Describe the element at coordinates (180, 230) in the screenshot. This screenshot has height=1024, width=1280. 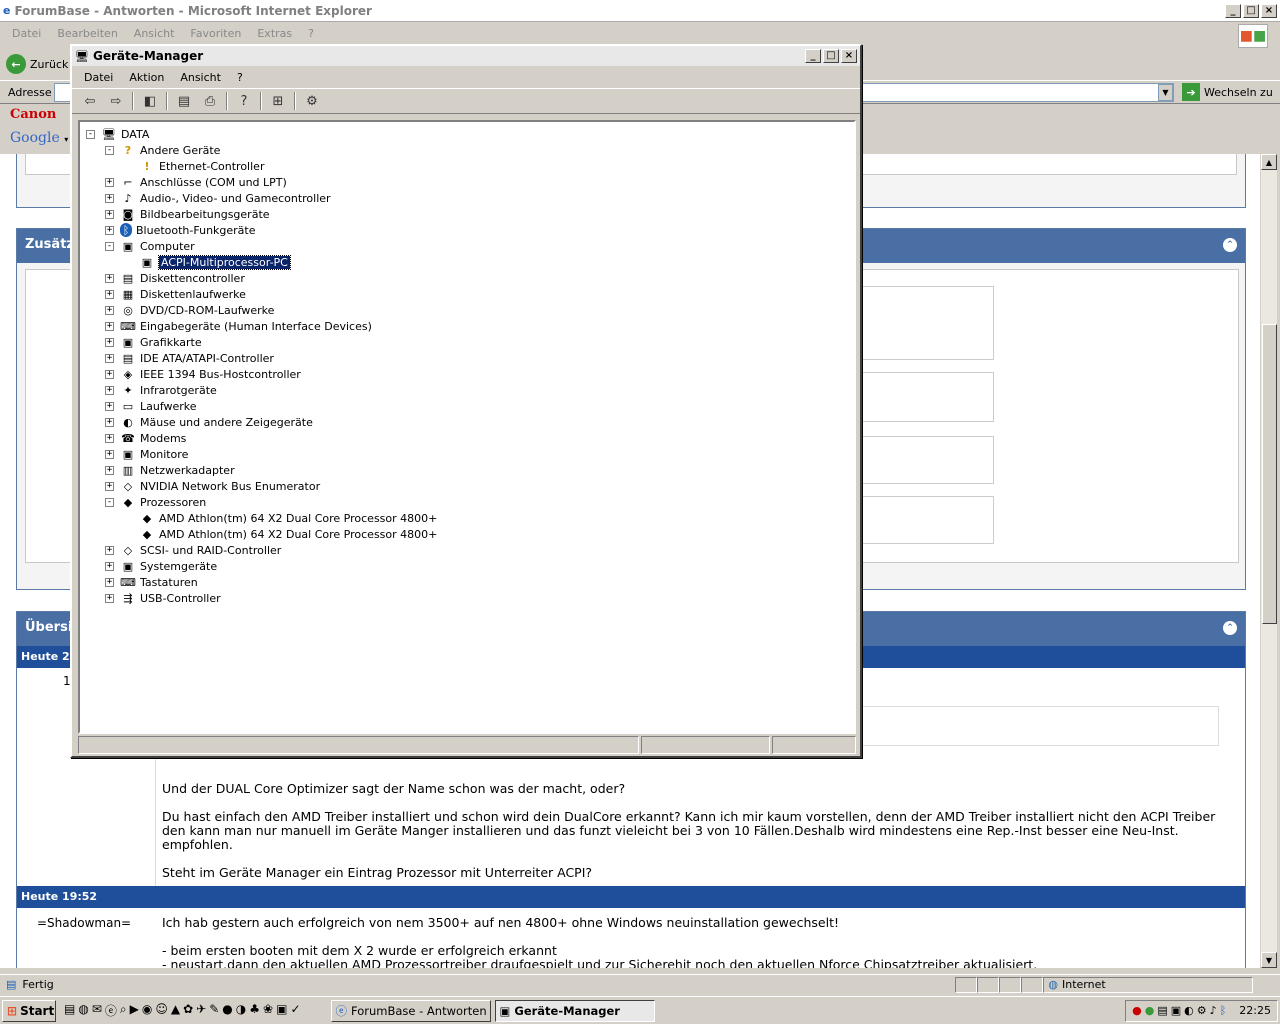
I see `tree-node: + ᛒ Bluetooth-Funkgeräte` at that location.